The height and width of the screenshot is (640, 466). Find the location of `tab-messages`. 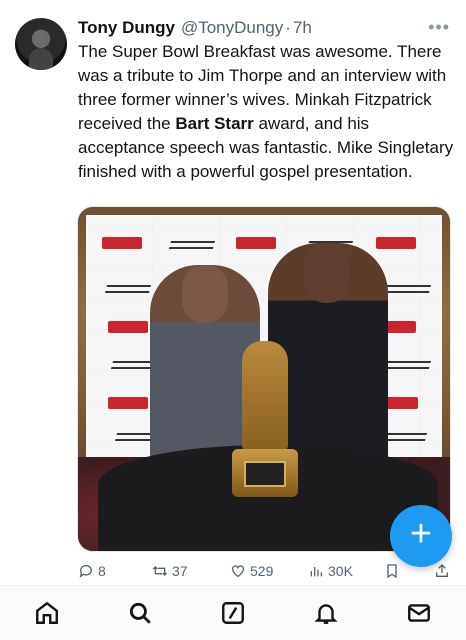

tab-messages is located at coordinates (419, 613).